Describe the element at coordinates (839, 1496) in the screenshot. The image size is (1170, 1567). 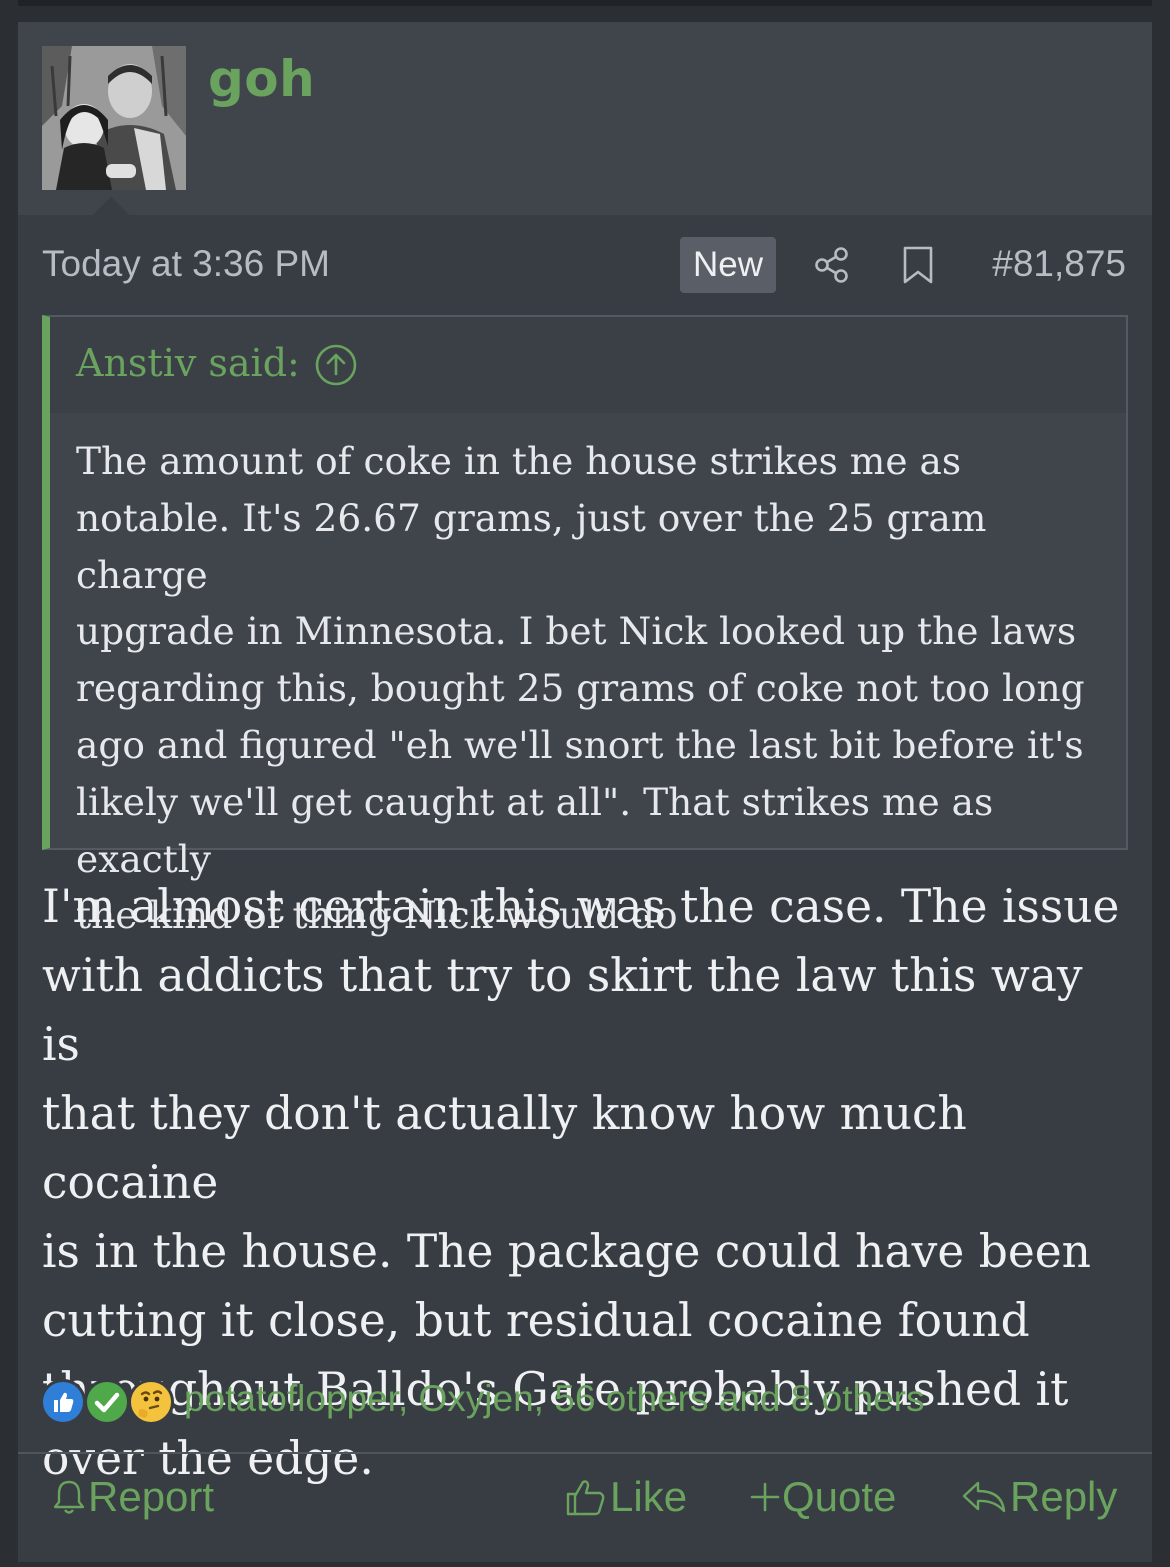
I see `quote-label: Quote` at that location.